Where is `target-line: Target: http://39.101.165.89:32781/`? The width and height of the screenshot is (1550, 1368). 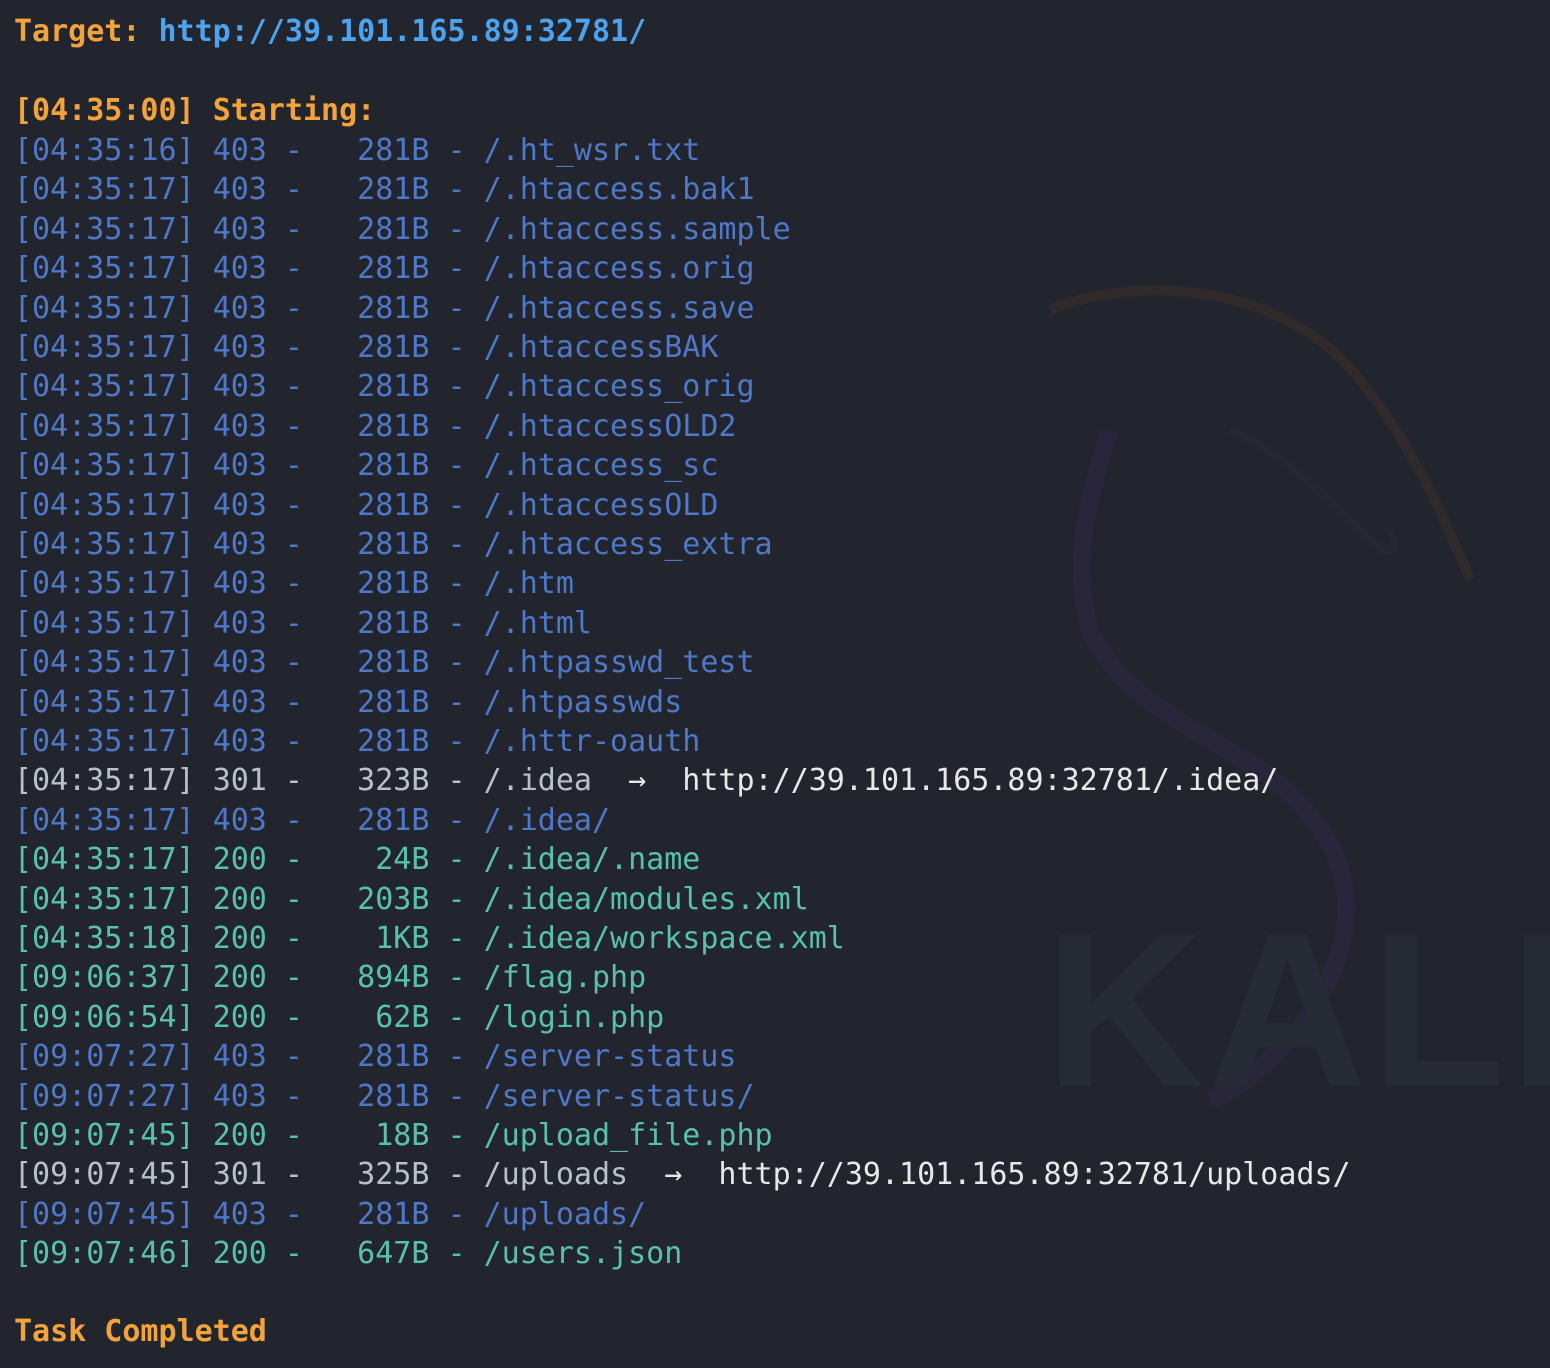
target-line: Target: http://39.101.165.89:32781/ is located at coordinates (330, 32).